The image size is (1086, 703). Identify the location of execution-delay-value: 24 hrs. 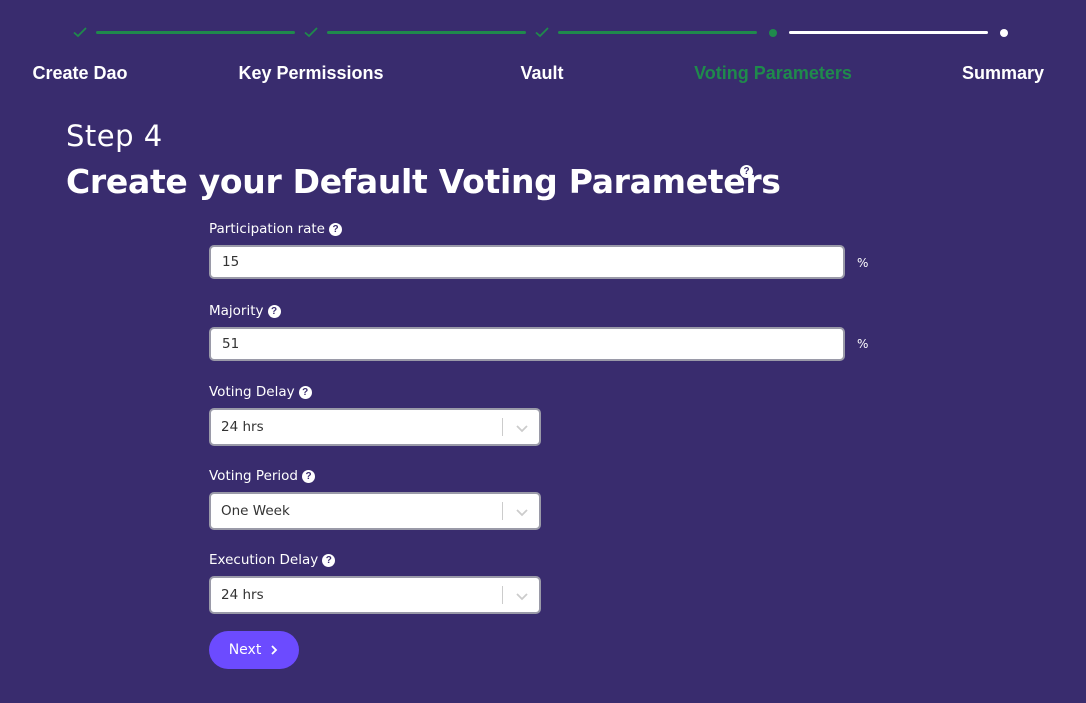
(242, 595).